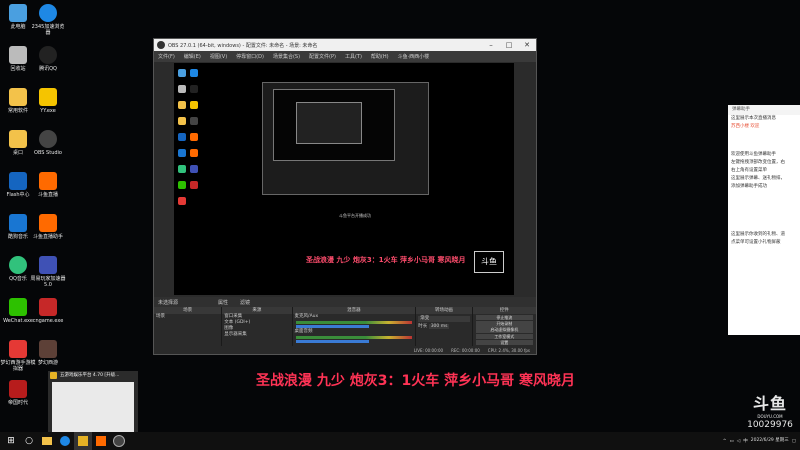  I want to click on file-explorer-icon, so click(47, 441).